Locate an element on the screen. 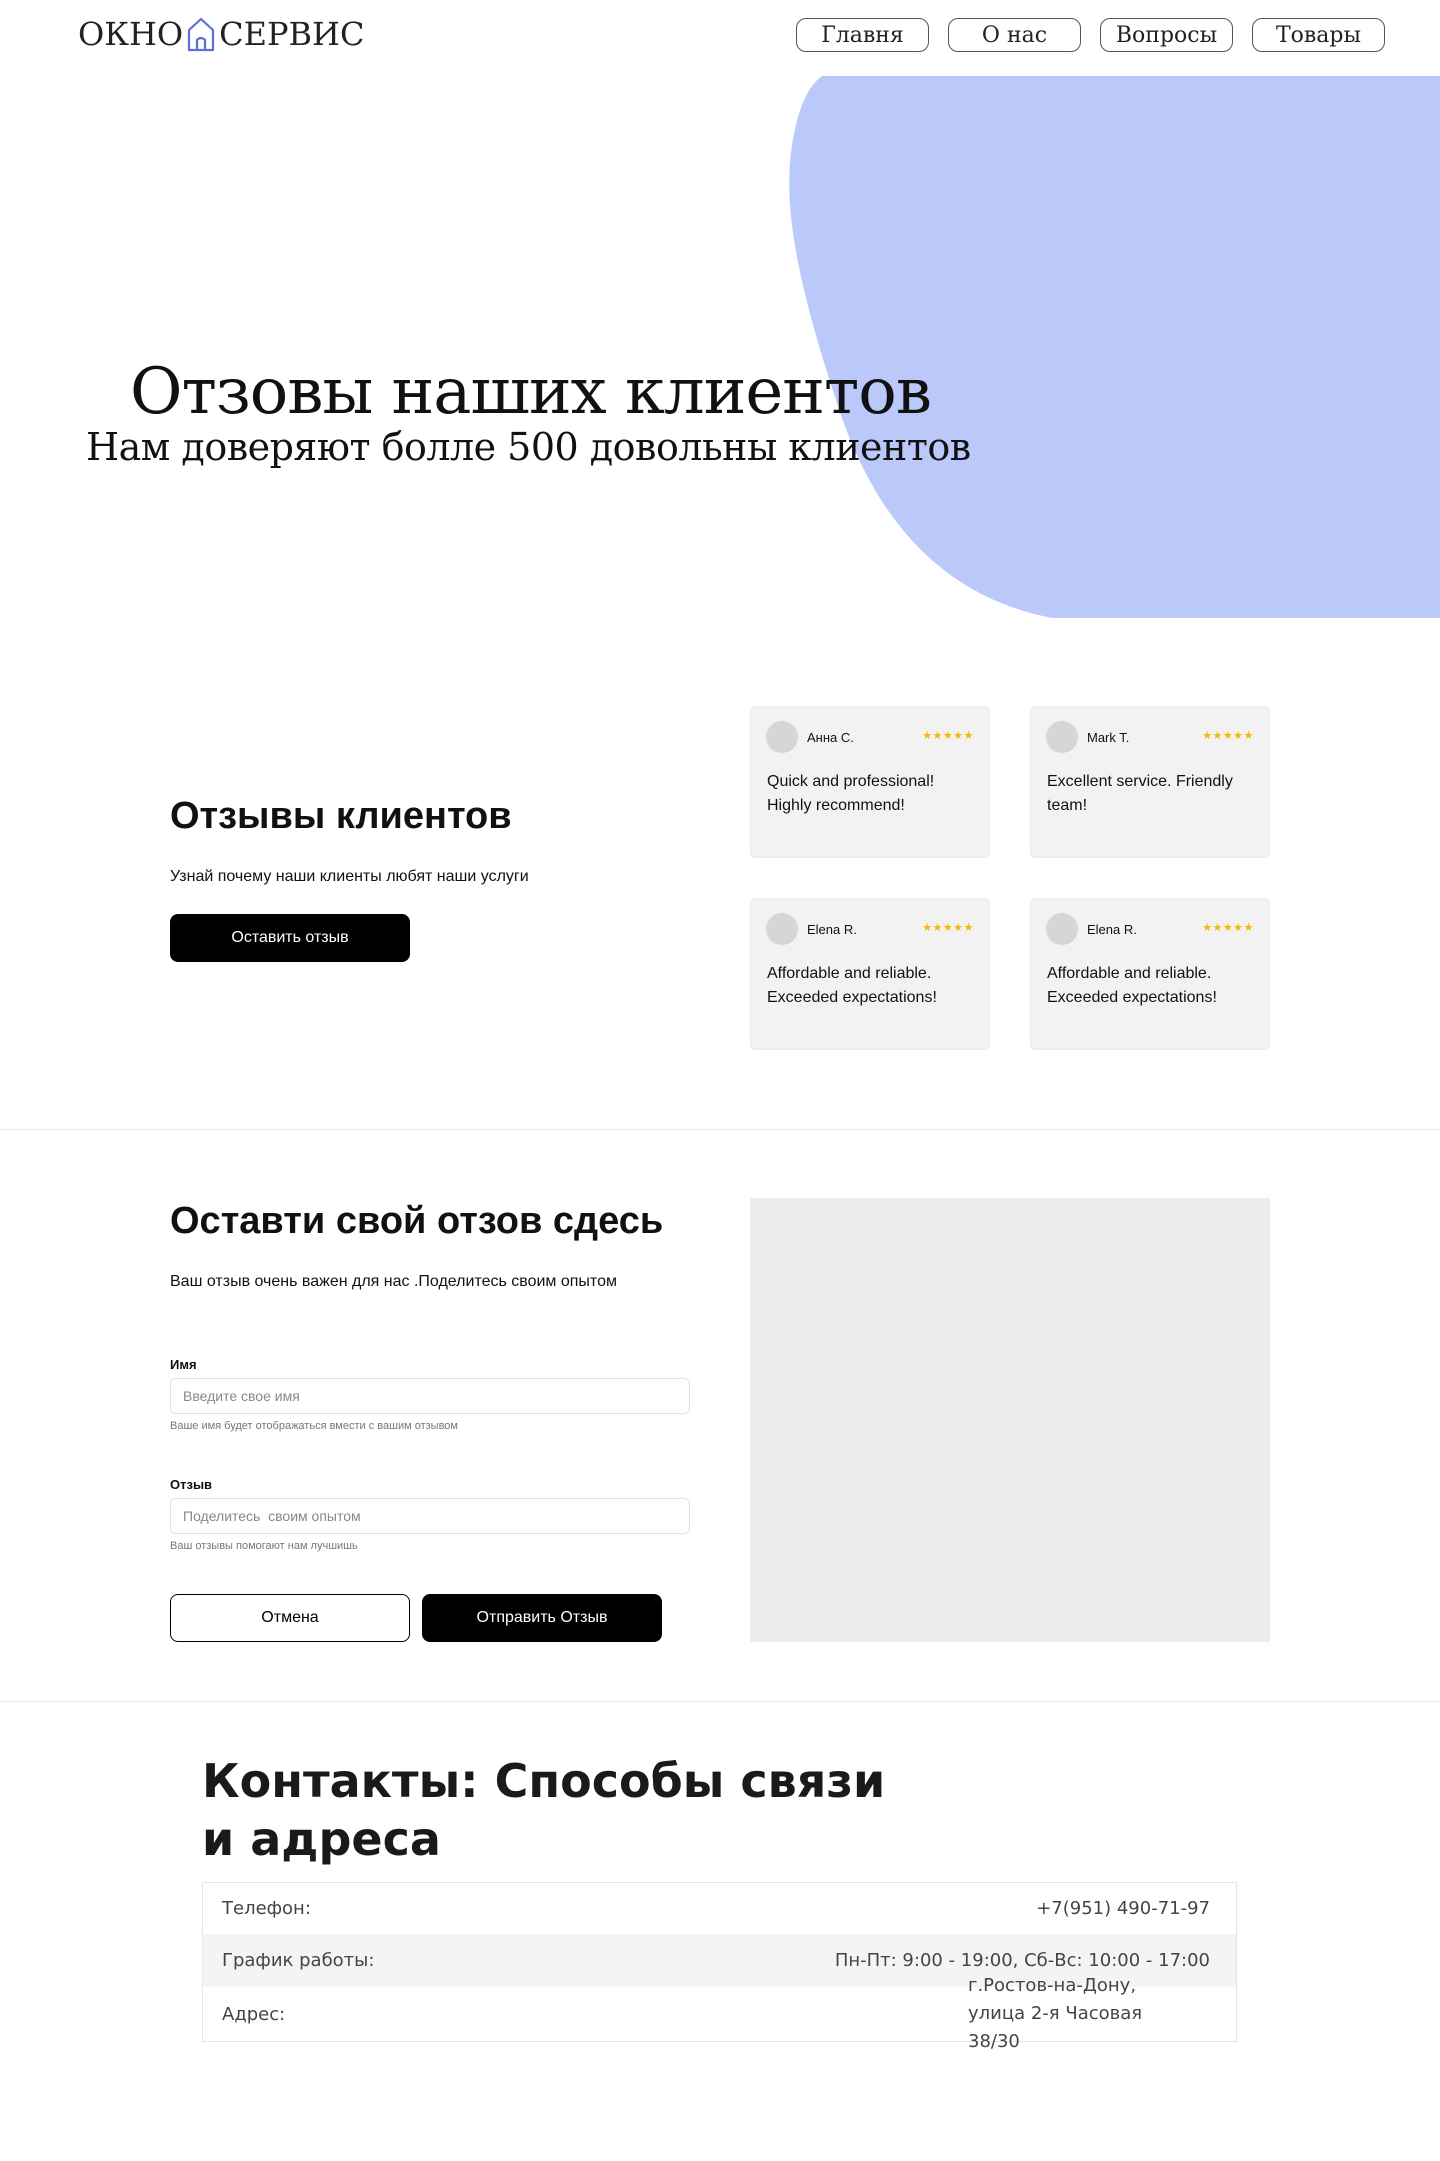 This screenshot has height=2161, width=1440. review-input is located at coordinates (430, 1516).